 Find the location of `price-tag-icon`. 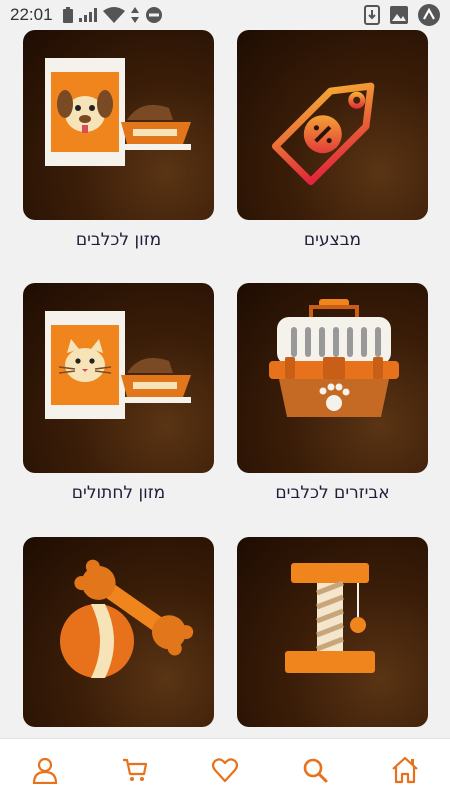

price-tag-icon is located at coordinates (323, 134).